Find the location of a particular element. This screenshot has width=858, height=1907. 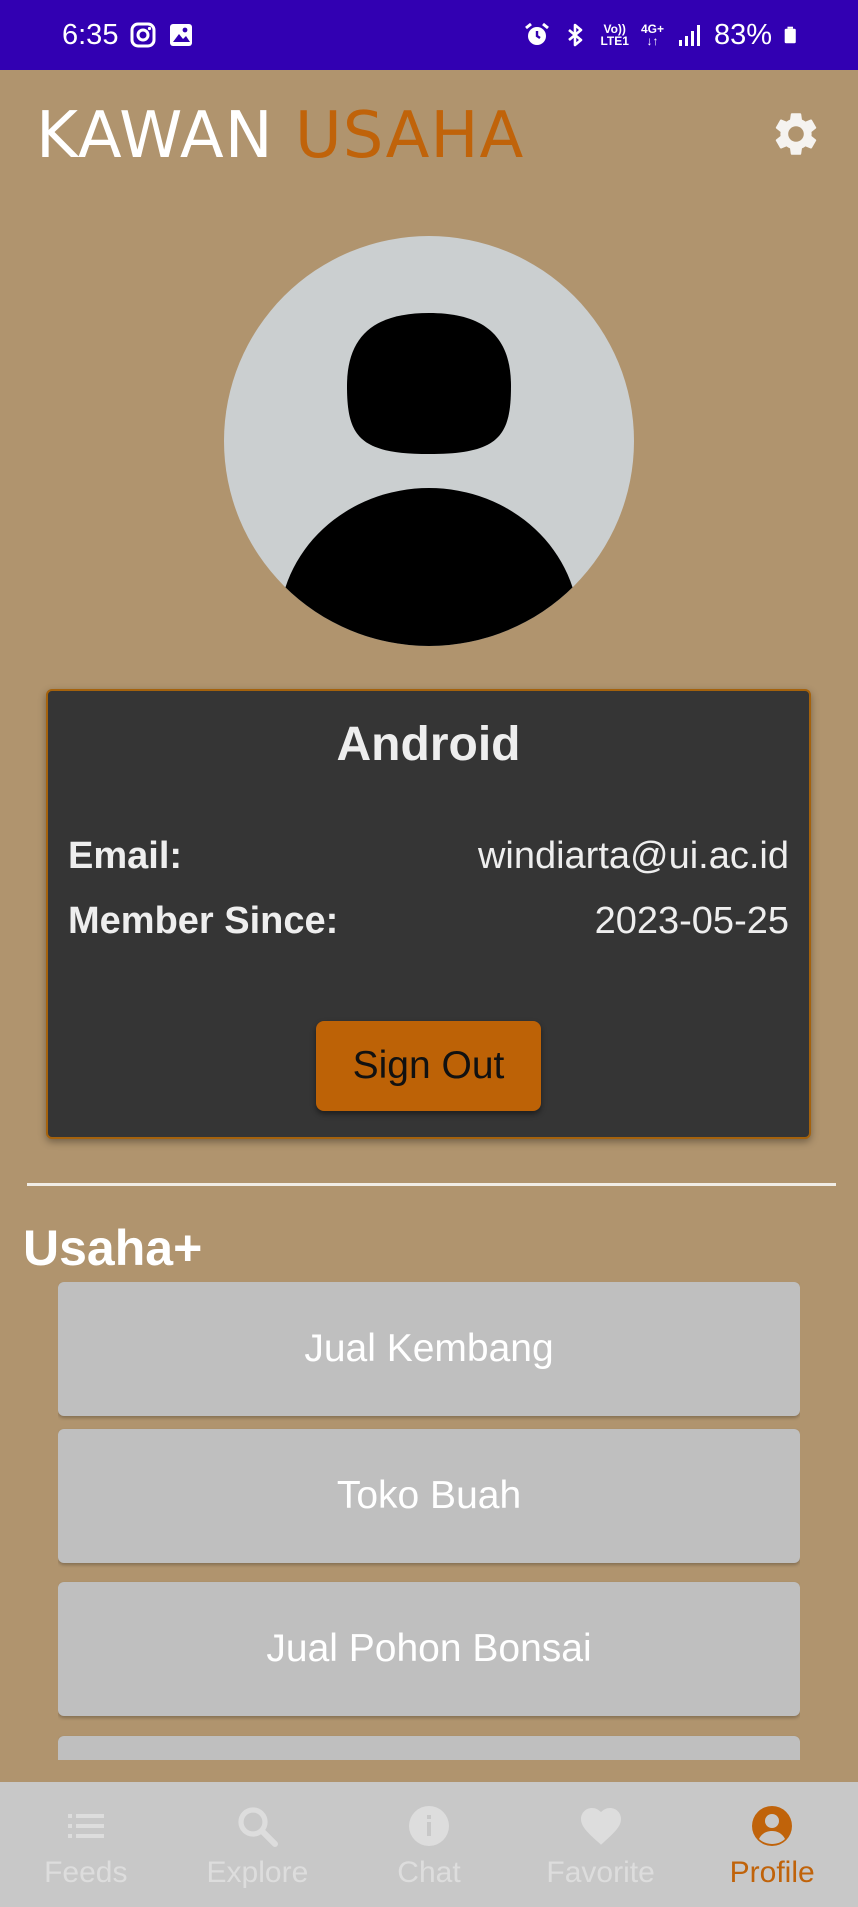

status-time: 6:35 is located at coordinates (90, 34).